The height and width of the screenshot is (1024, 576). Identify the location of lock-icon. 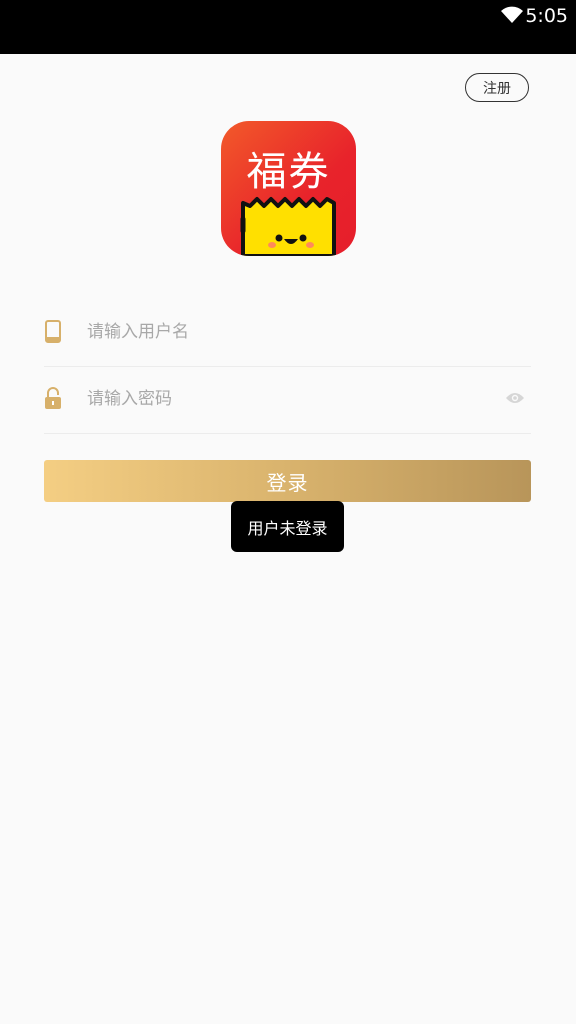
(53, 398).